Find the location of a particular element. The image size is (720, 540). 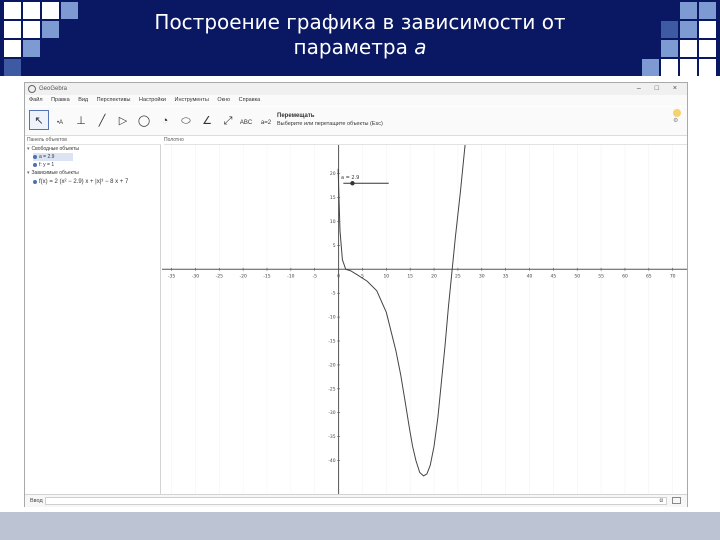

settings-icon: ⚙ is located at coordinates (675, 121).